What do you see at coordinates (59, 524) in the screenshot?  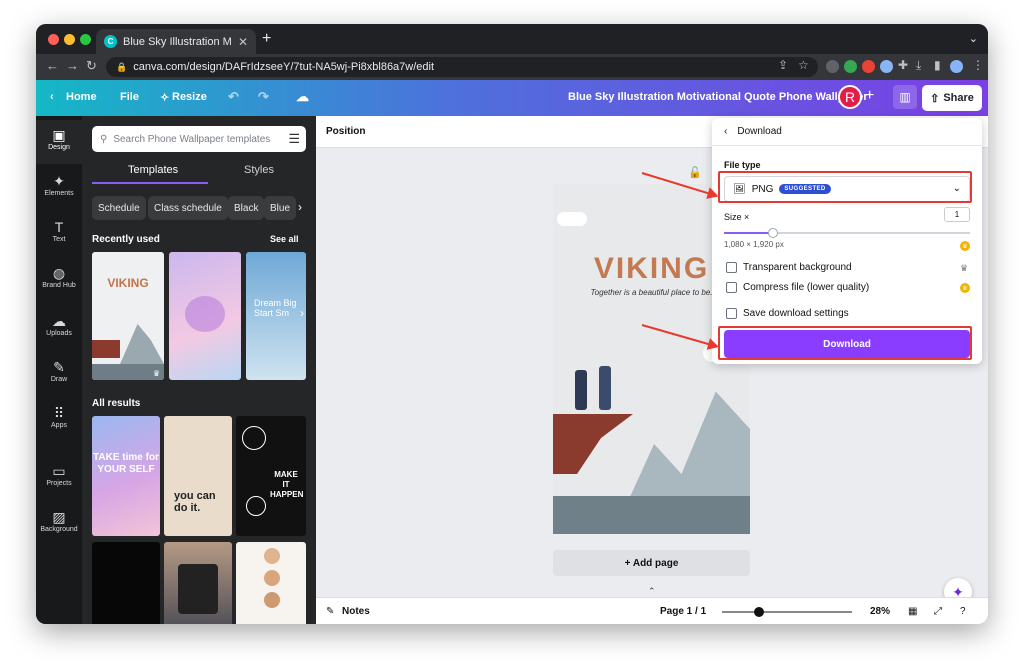 I see `rail-item-background: ▨ Background` at bounding box center [59, 524].